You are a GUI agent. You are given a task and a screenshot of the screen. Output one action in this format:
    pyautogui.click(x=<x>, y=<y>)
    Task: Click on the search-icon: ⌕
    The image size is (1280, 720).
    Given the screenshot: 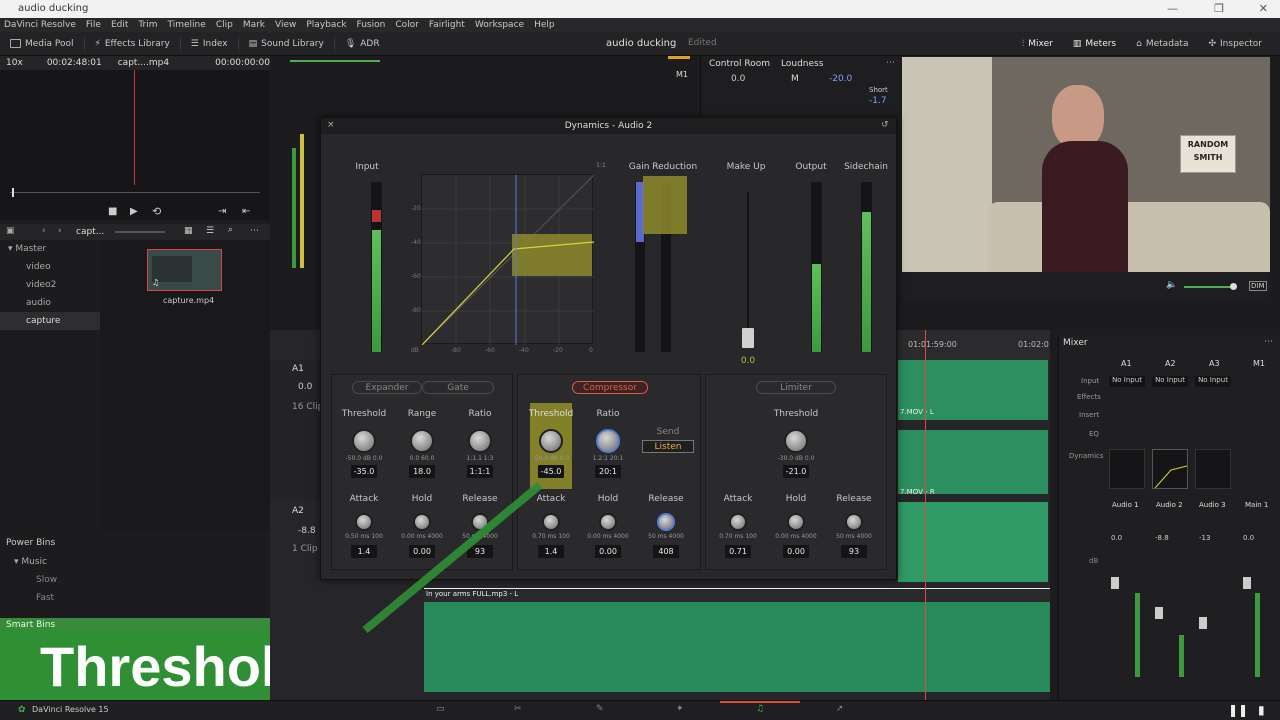 What is the action you would take?
    pyautogui.click(x=230, y=230)
    